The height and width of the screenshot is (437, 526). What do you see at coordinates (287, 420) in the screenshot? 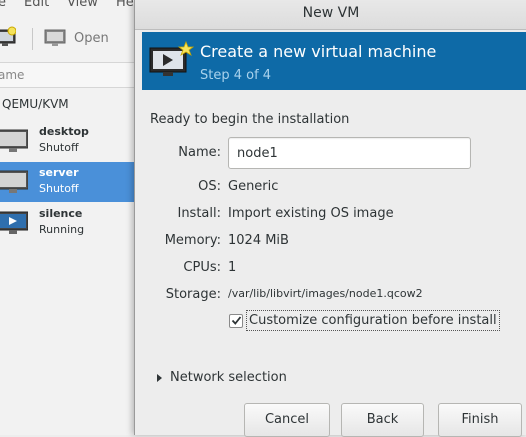
I see `cancel-button: Cancel` at bounding box center [287, 420].